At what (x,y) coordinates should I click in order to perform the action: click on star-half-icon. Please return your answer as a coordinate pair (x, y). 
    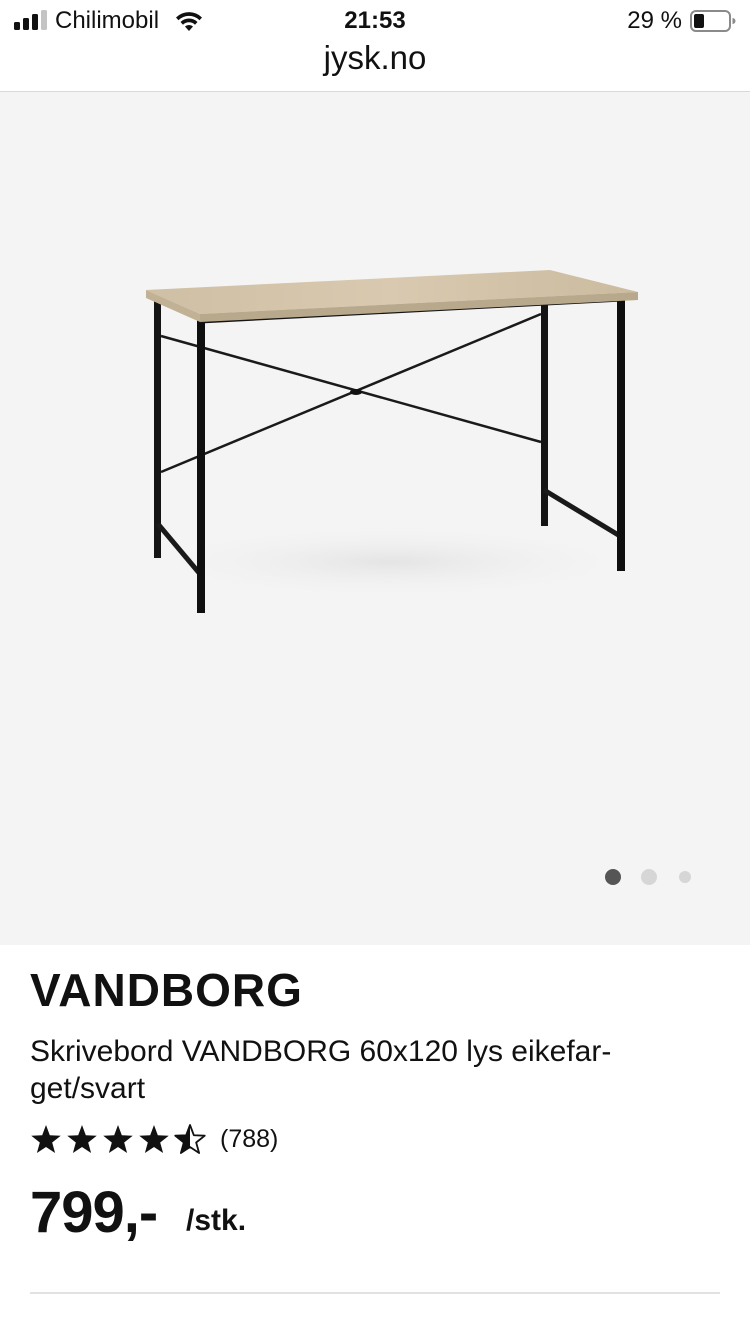
    Looking at the image, I should click on (190, 1139).